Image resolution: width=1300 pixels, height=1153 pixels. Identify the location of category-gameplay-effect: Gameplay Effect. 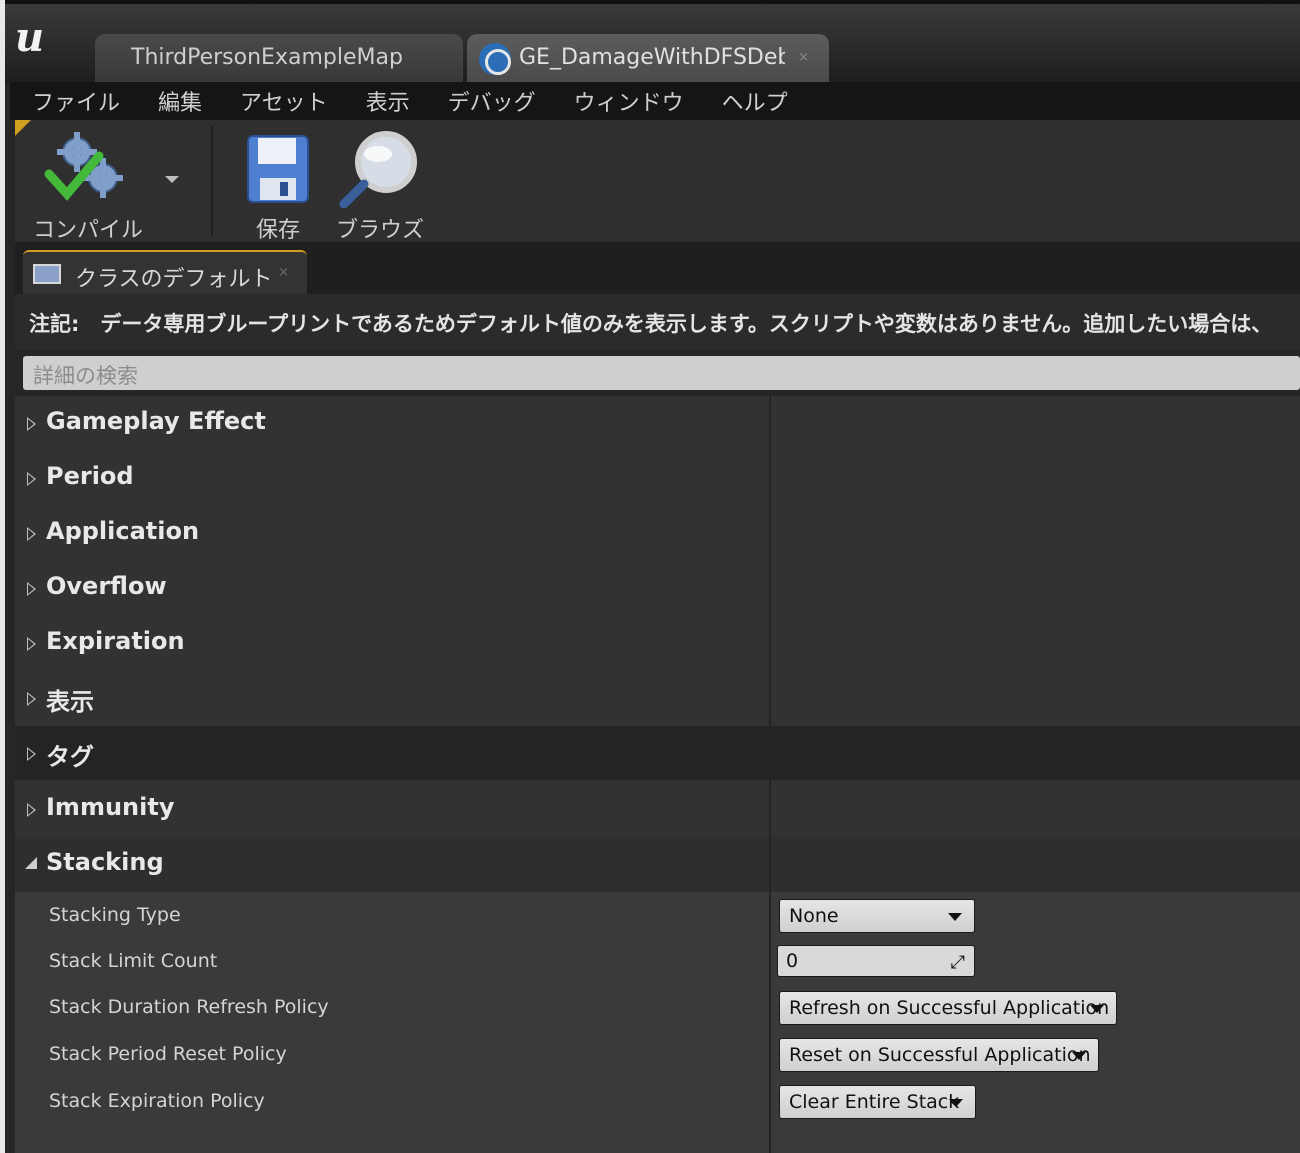
(657, 423).